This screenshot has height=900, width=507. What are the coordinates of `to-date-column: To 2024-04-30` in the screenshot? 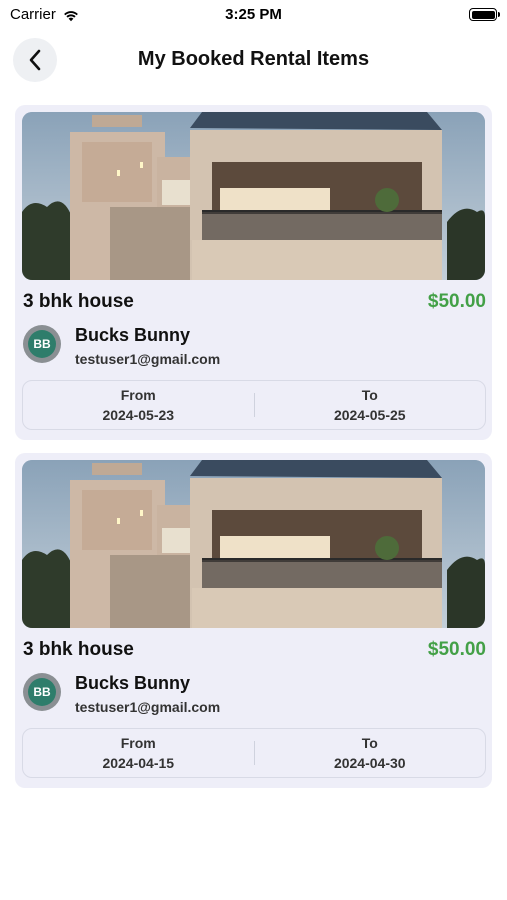 It's located at (370, 753).